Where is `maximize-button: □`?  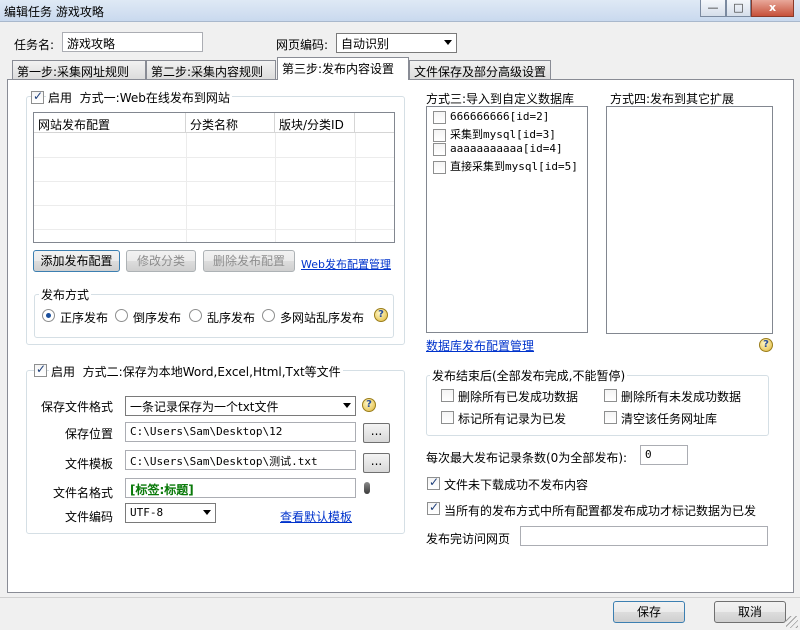 maximize-button: □ is located at coordinates (738, 8).